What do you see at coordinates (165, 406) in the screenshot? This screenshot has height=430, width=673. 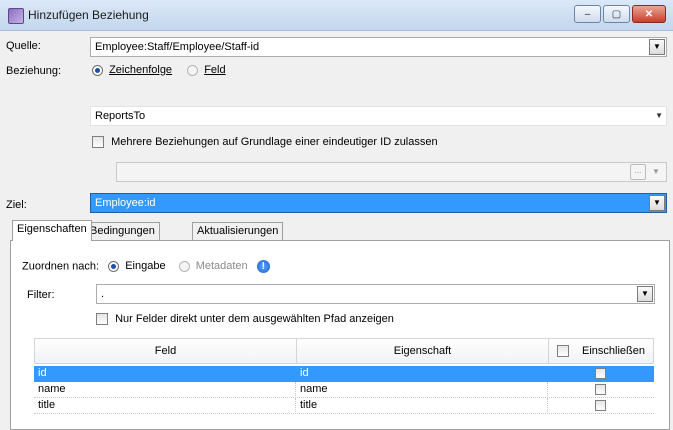 I see `cell-field: title` at bounding box center [165, 406].